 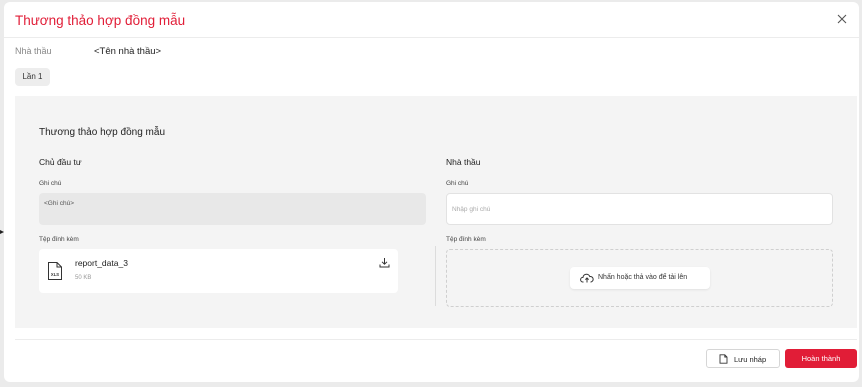 What do you see at coordinates (384, 262) in the screenshot?
I see `download-icon` at bounding box center [384, 262].